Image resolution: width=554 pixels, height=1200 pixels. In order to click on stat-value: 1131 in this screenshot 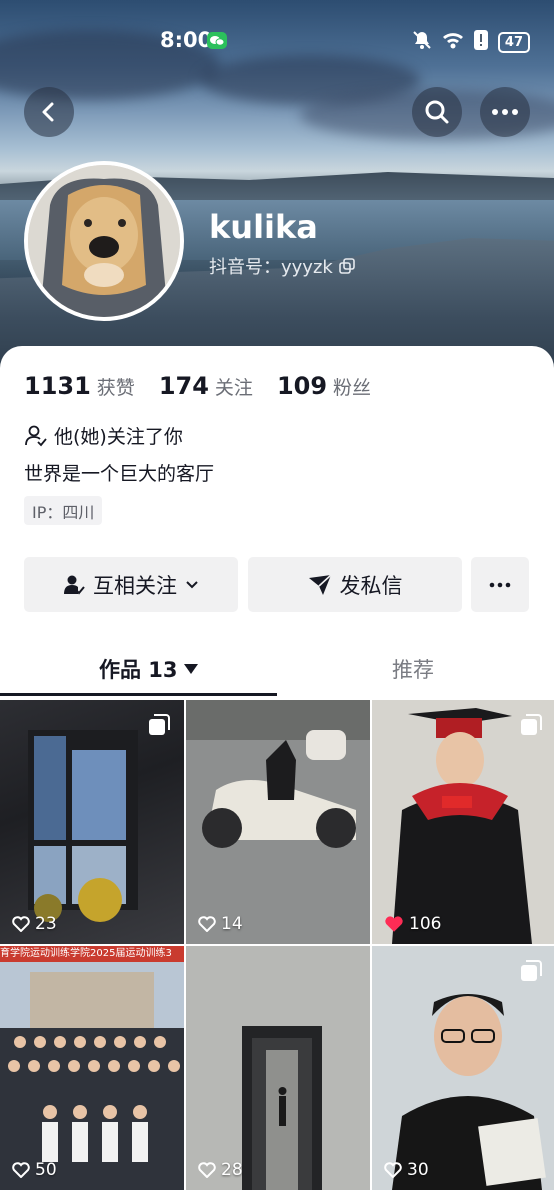, I will do `click(57, 386)`.